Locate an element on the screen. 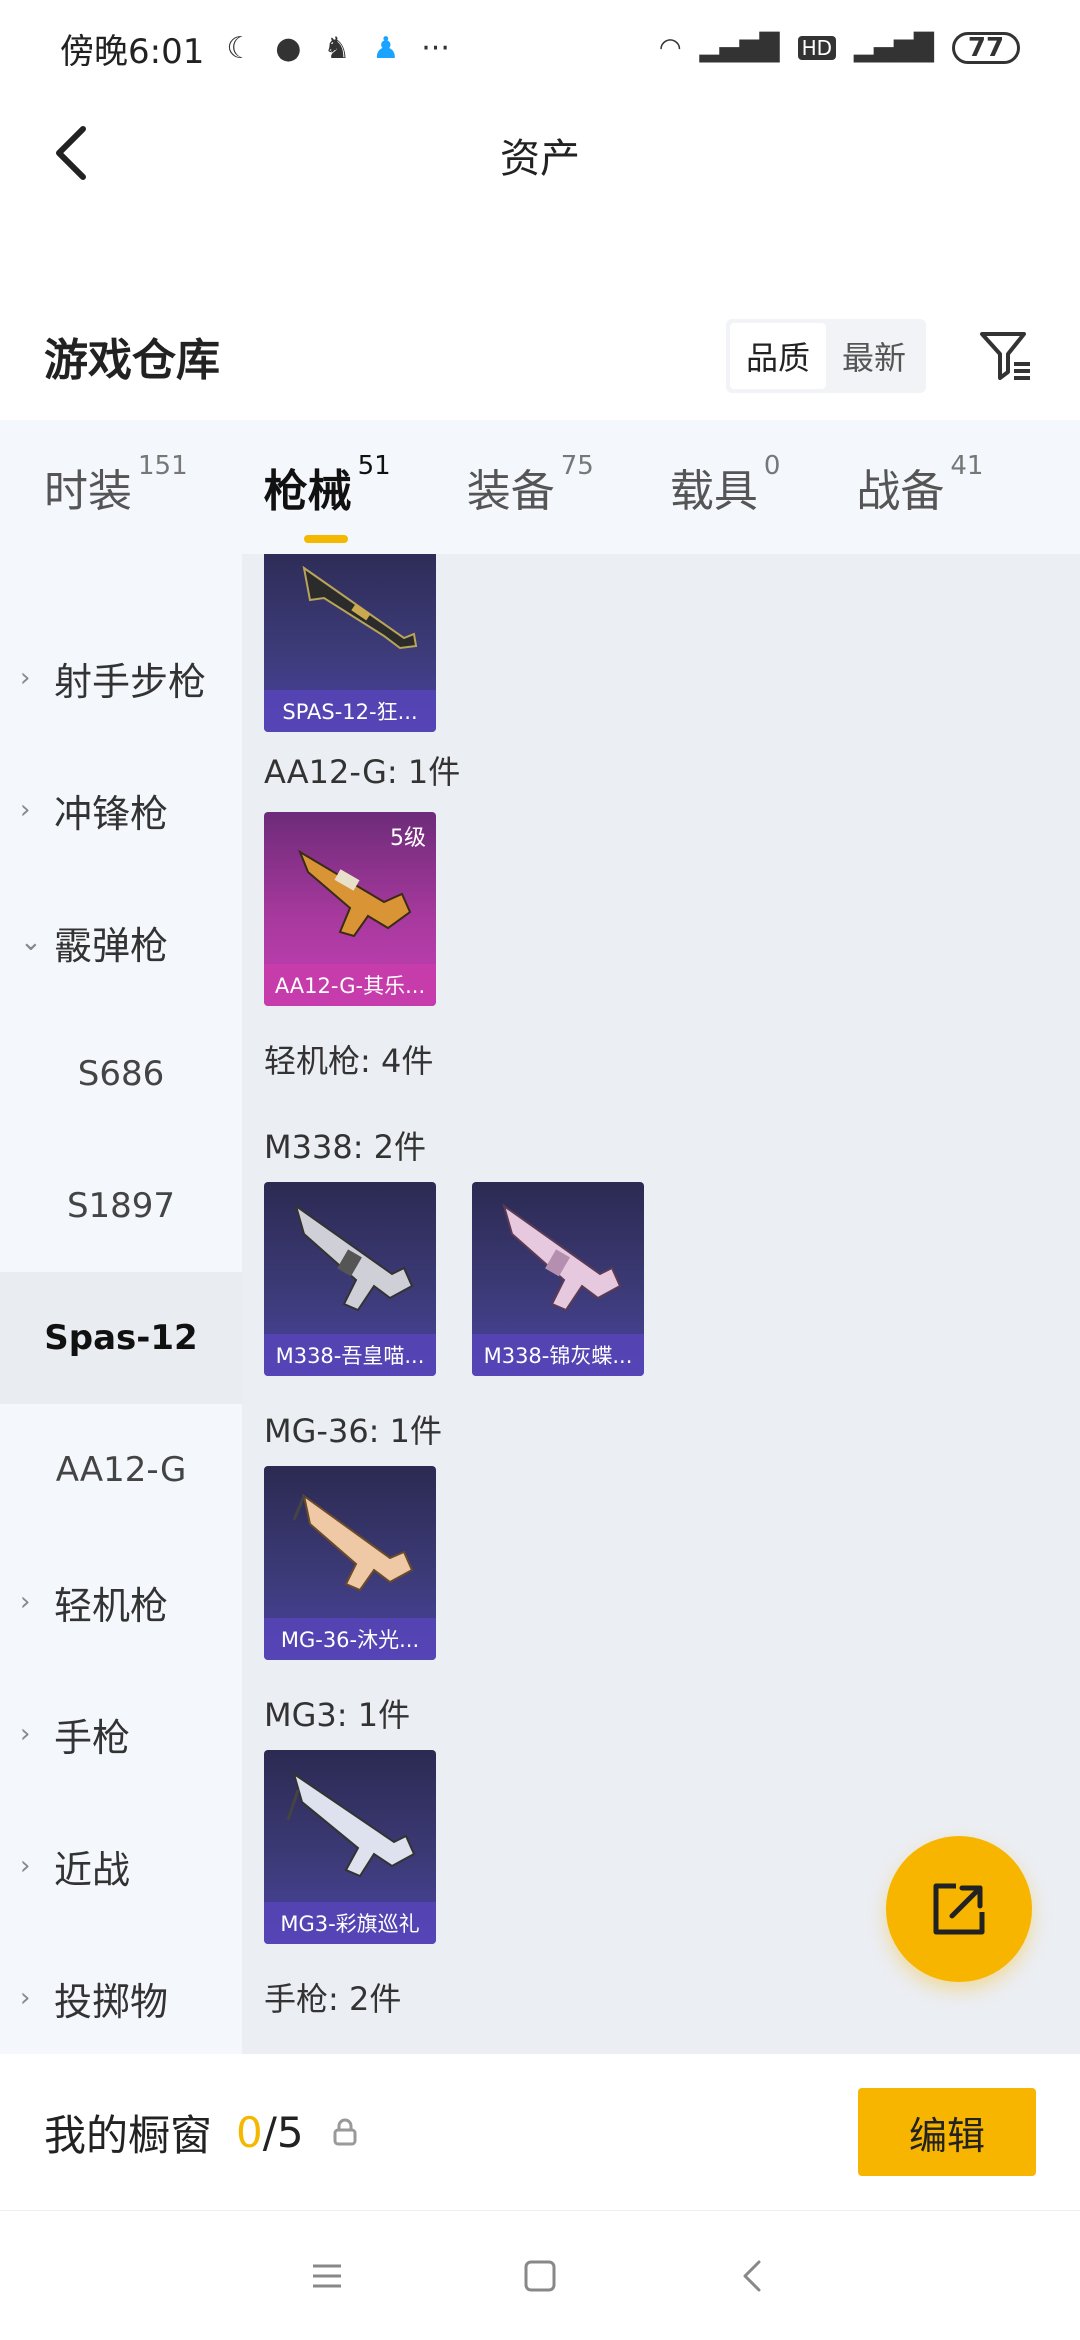  sidebar-item-label: Spas-12 is located at coordinates (121, 1338).